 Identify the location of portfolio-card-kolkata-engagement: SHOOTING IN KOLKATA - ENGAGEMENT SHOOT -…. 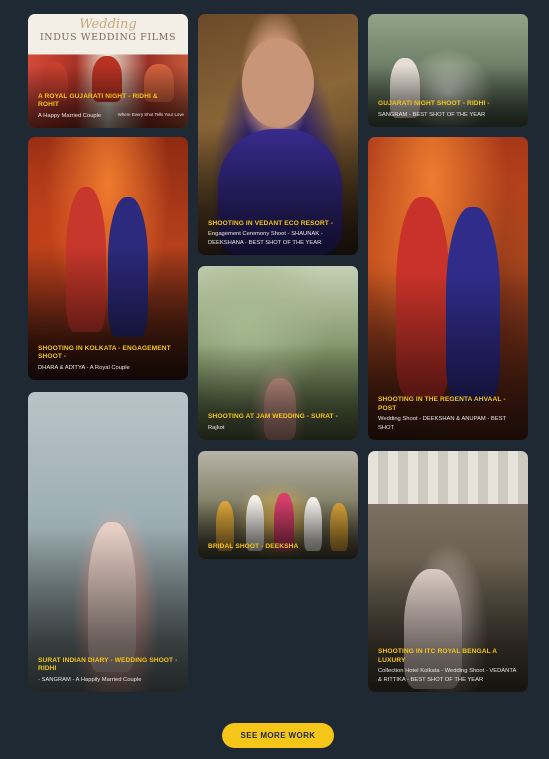
(108, 258).